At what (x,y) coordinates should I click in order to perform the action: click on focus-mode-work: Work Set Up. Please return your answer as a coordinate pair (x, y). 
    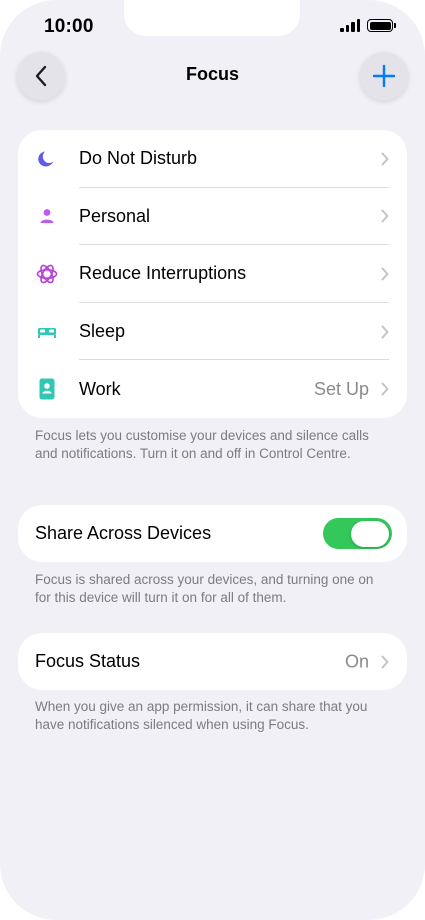
    Looking at the image, I should click on (212, 389).